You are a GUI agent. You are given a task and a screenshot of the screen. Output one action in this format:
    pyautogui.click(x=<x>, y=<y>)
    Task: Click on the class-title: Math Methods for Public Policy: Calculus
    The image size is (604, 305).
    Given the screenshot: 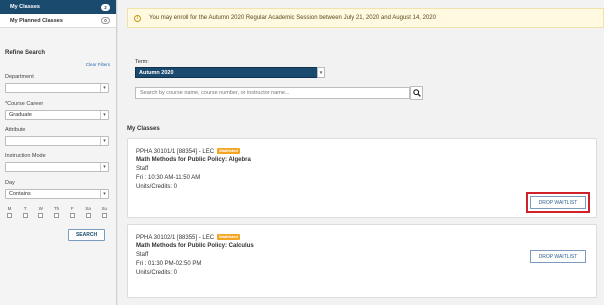 What is the action you would take?
    pyautogui.click(x=195, y=246)
    